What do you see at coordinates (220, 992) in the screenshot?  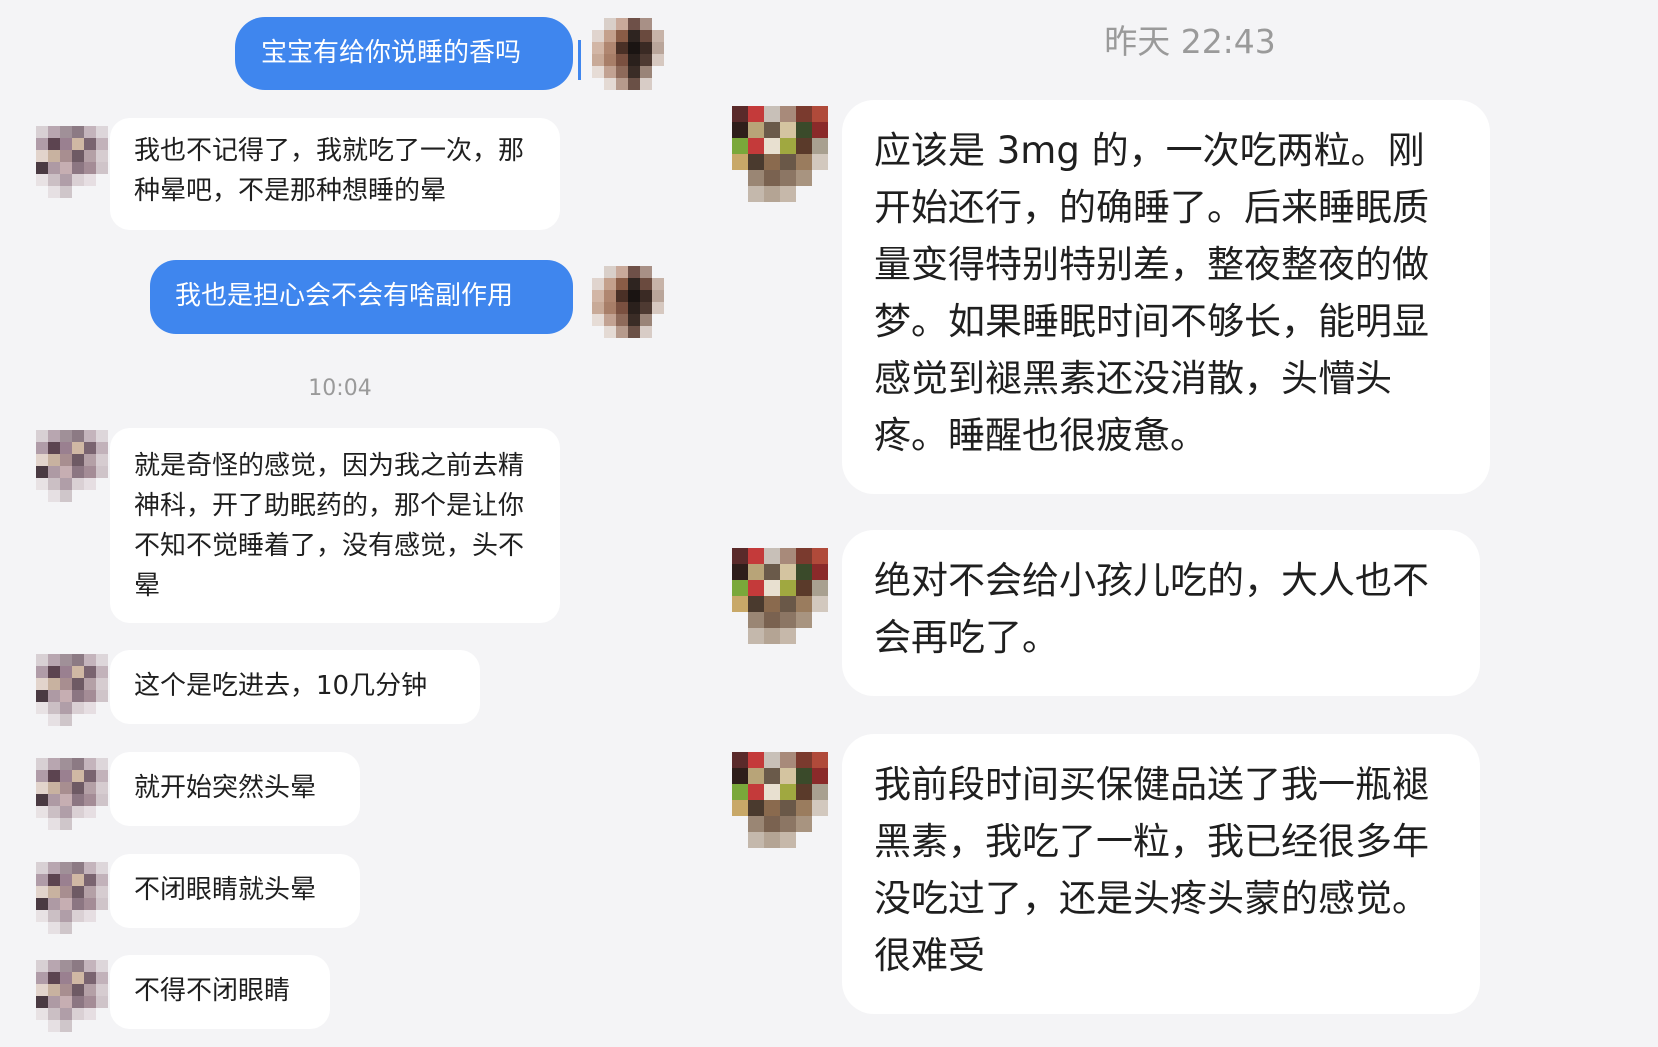 I see `message-bubble-incoming: 不得不闭眼睛` at bounding box center [220, 992].